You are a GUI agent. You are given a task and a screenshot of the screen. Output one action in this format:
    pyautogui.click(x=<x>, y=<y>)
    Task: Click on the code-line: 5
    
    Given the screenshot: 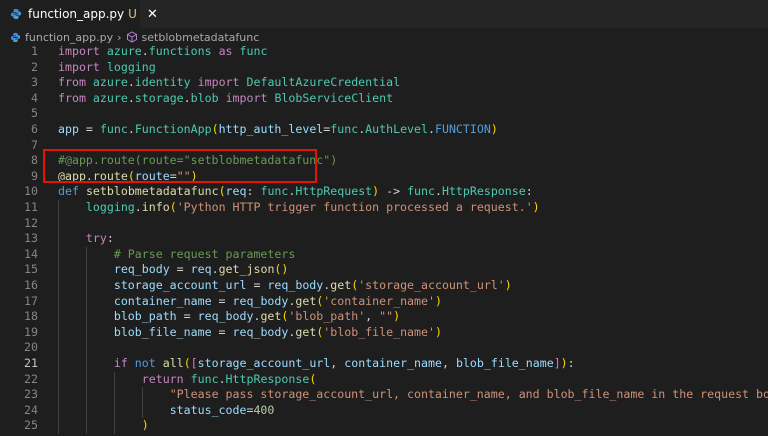 What is the action you would take?
    pyautogui.click(x=384, y=114)
    